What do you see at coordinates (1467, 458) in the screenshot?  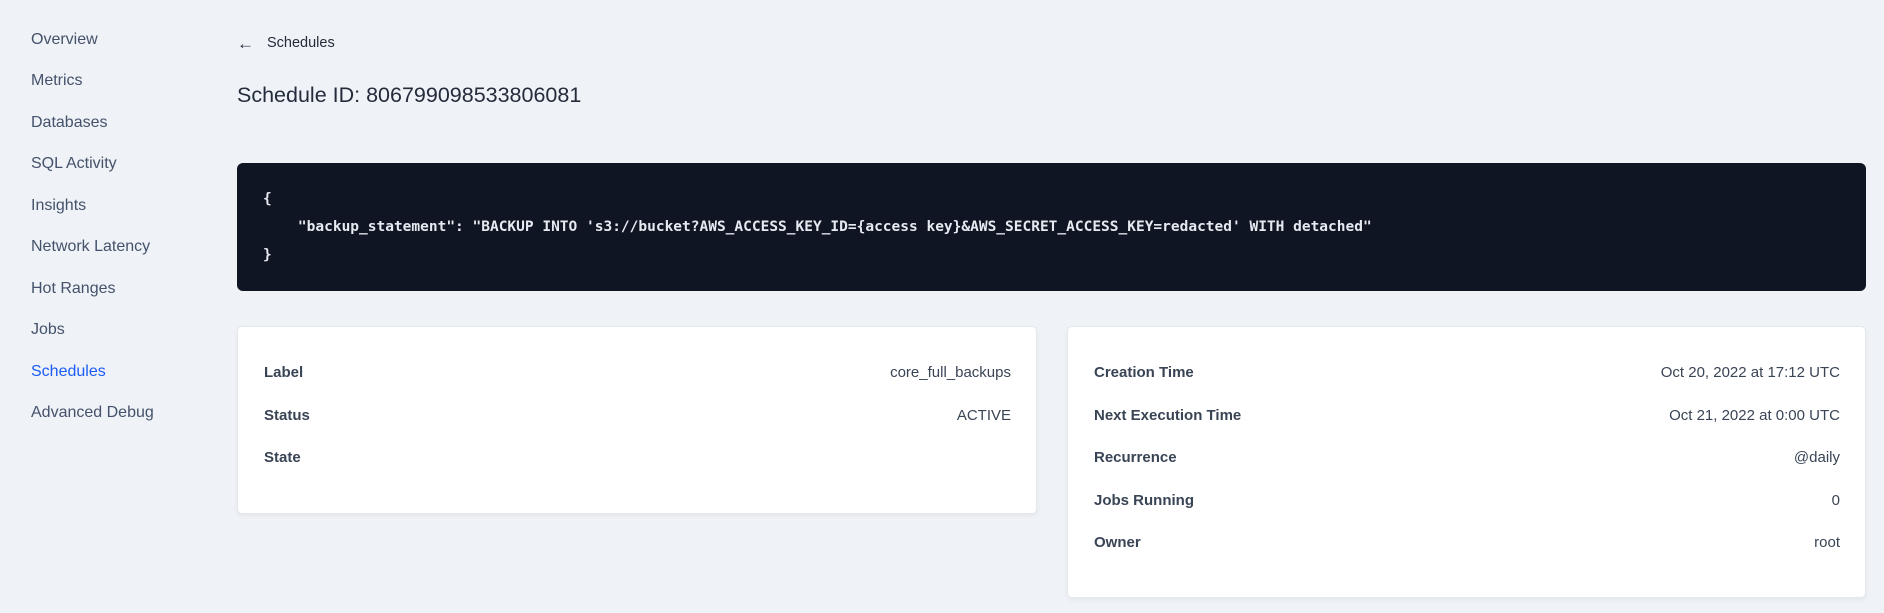 I see `detail-row: Recurrence @daily` at bounding box center [1467, 458].